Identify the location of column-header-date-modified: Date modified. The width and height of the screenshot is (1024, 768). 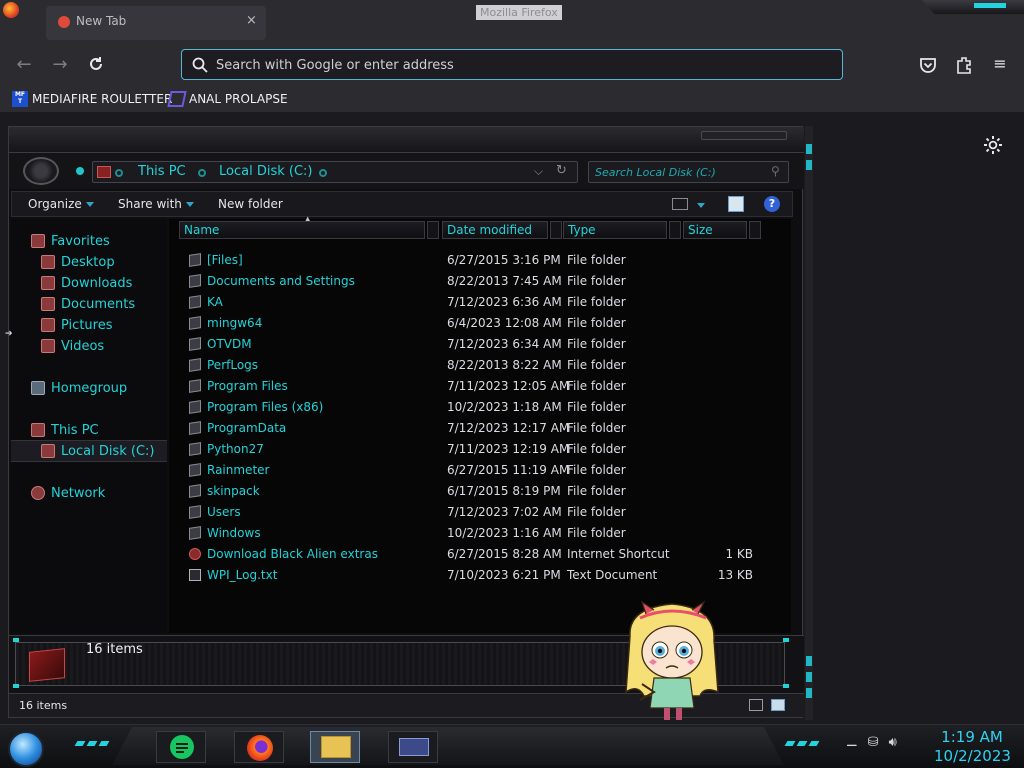
(495, 230).